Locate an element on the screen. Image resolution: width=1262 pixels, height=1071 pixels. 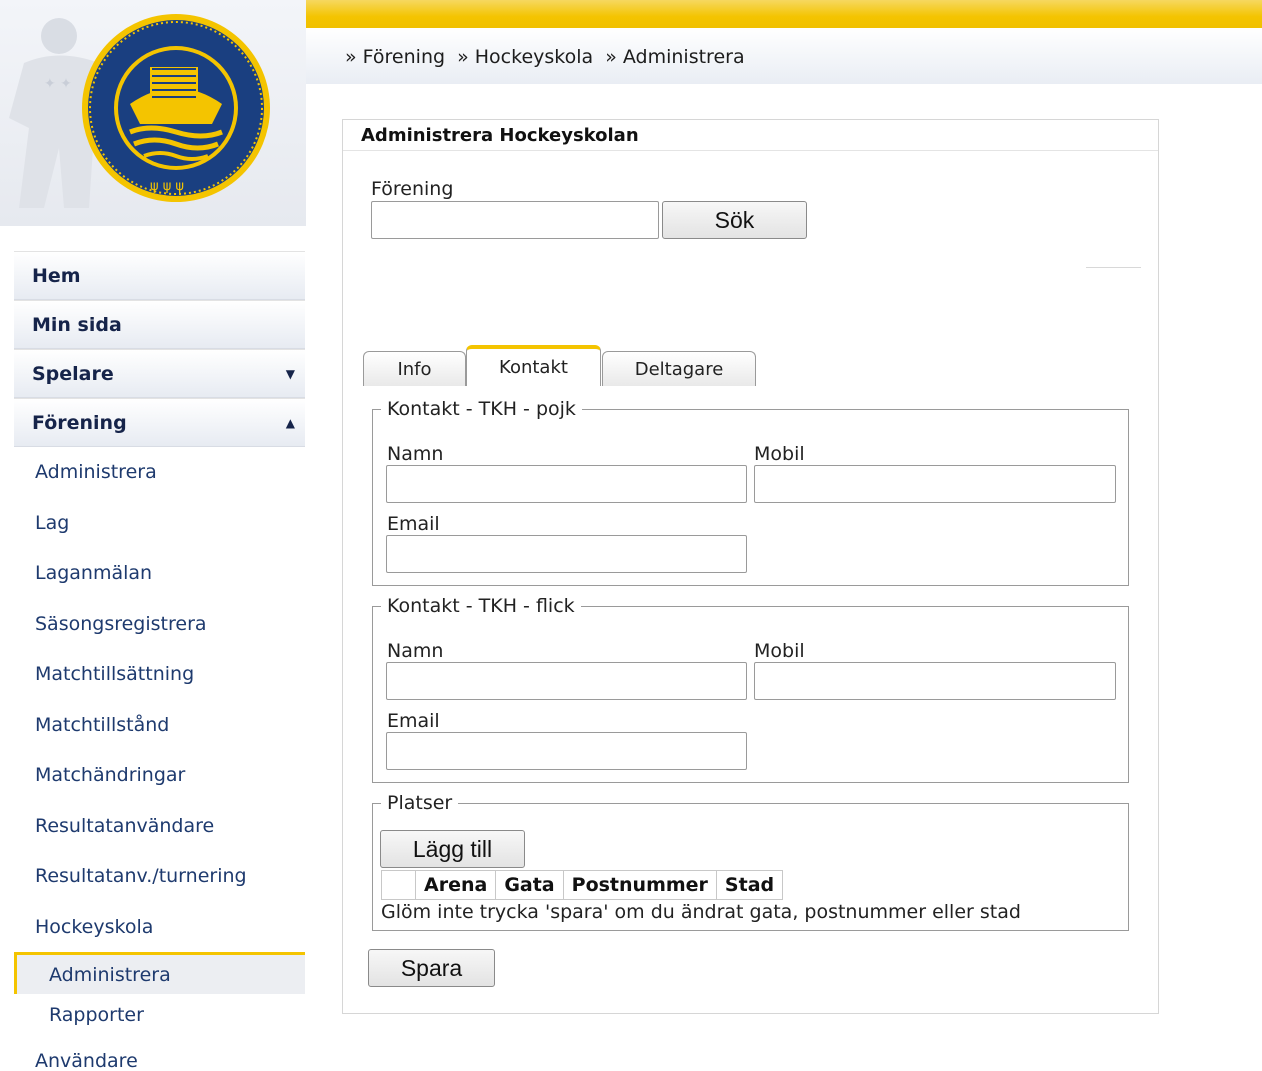
tab-deltagare: Deltagare is located at coordinates (679, 368).